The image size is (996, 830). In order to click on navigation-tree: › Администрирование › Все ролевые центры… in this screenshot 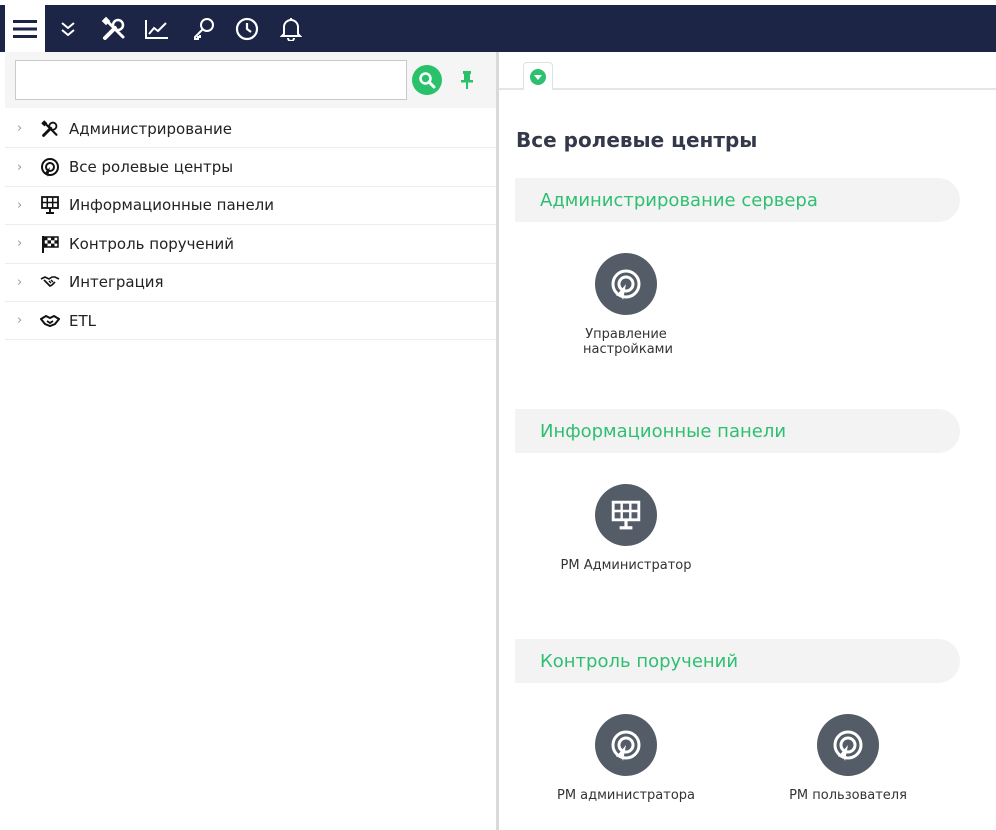, I will do `click(250, 225)`.